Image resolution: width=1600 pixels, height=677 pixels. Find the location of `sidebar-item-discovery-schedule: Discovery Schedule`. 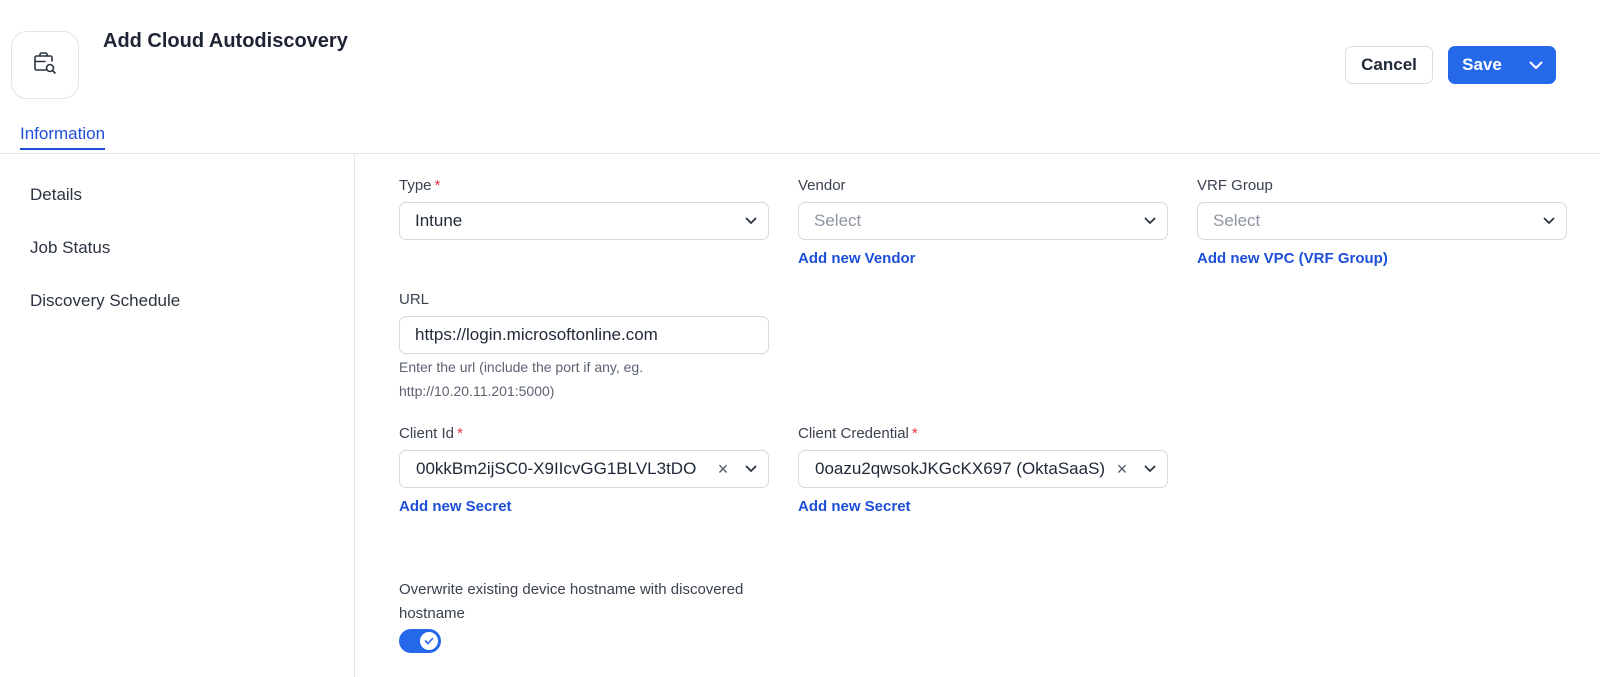

sidebar-item-discovery-schedule: Discovery Schedule is located at coordinates (105, 301).